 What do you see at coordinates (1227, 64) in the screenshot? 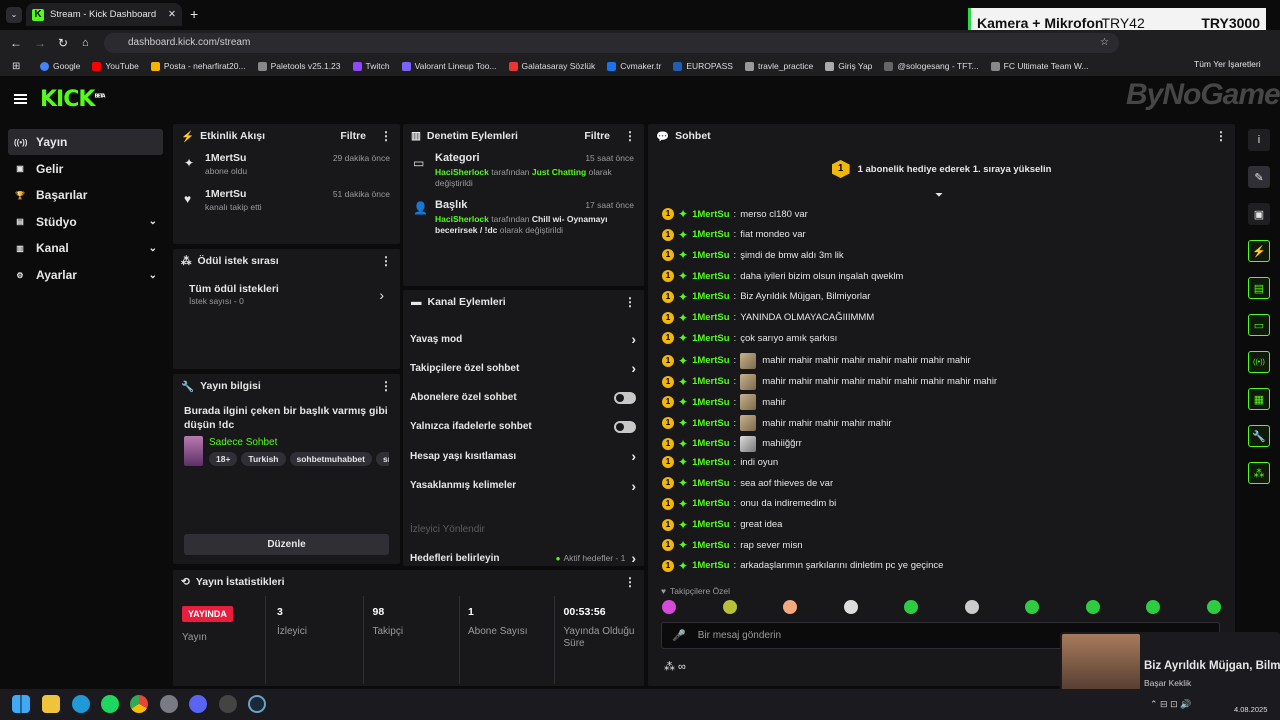
I see `all-bookmarks: Tüm Yer İşaretleri` at bounding box center [1227, 64].